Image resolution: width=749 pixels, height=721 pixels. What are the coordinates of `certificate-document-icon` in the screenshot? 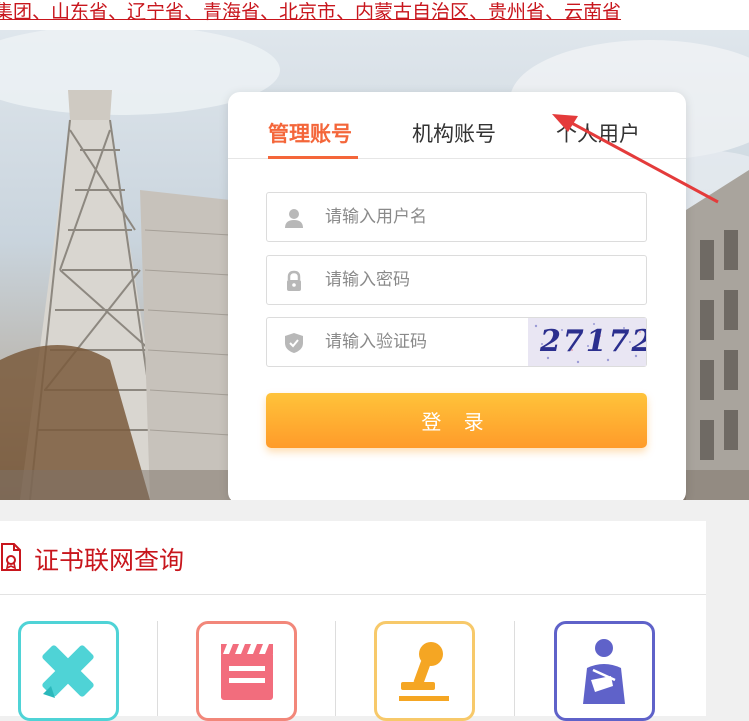 It's located at (11, 557).